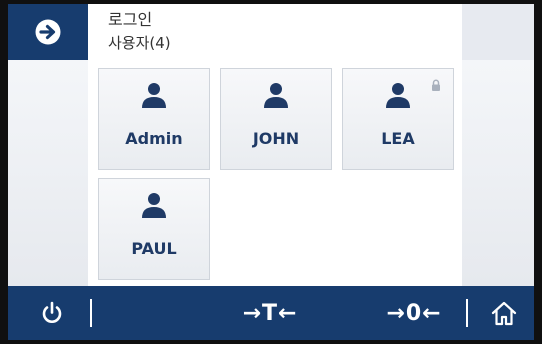  I want to click on arrow-right-circle-icon, so click(48, 32).